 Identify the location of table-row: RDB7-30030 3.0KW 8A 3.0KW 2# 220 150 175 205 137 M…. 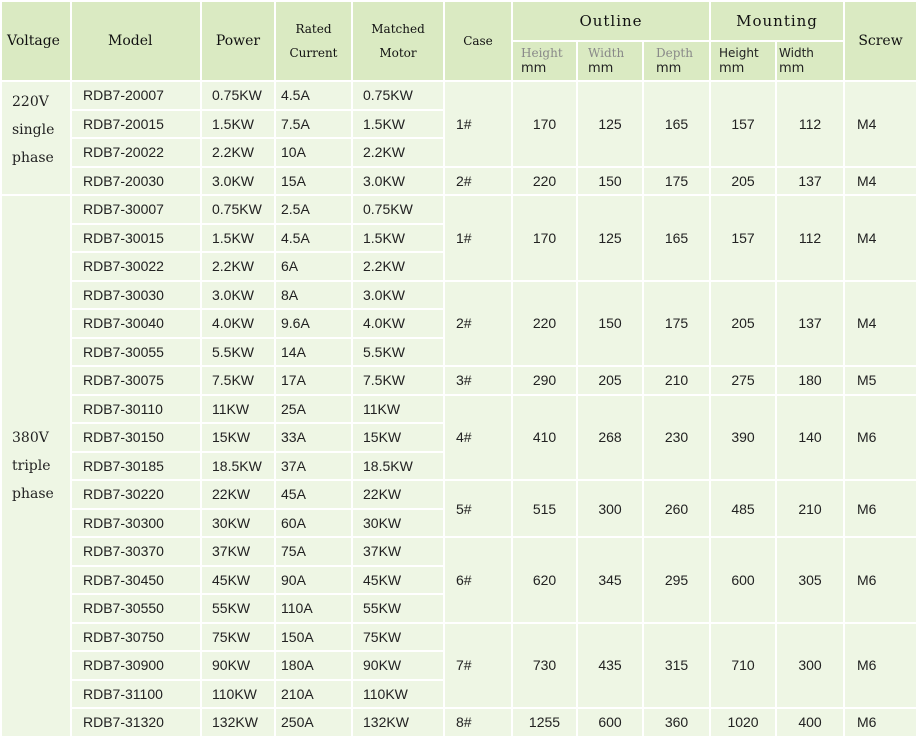
(458, 323).